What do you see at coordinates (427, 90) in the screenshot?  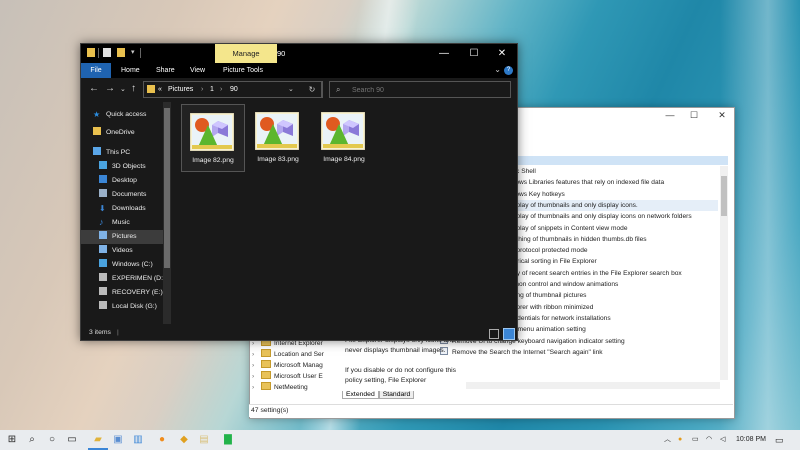 I see `search-input` at bounding box center [427, 90].